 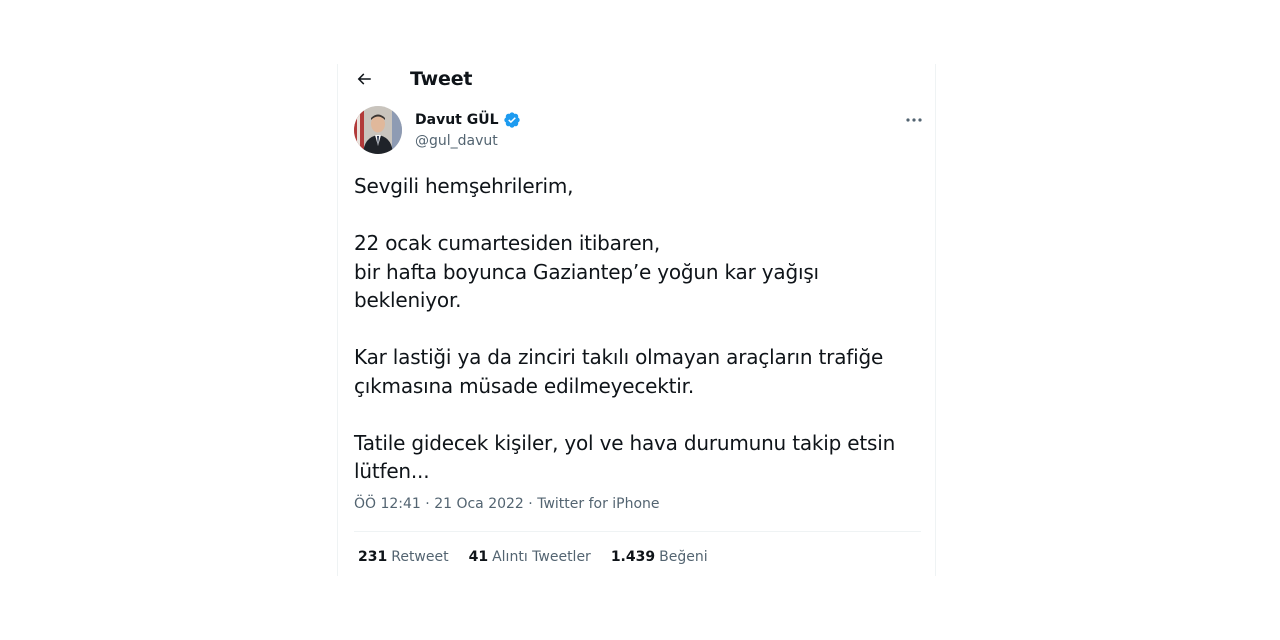 I want to click on tweet-line: Sevgili hemşehrilerim,, so click(x=464, y=186).